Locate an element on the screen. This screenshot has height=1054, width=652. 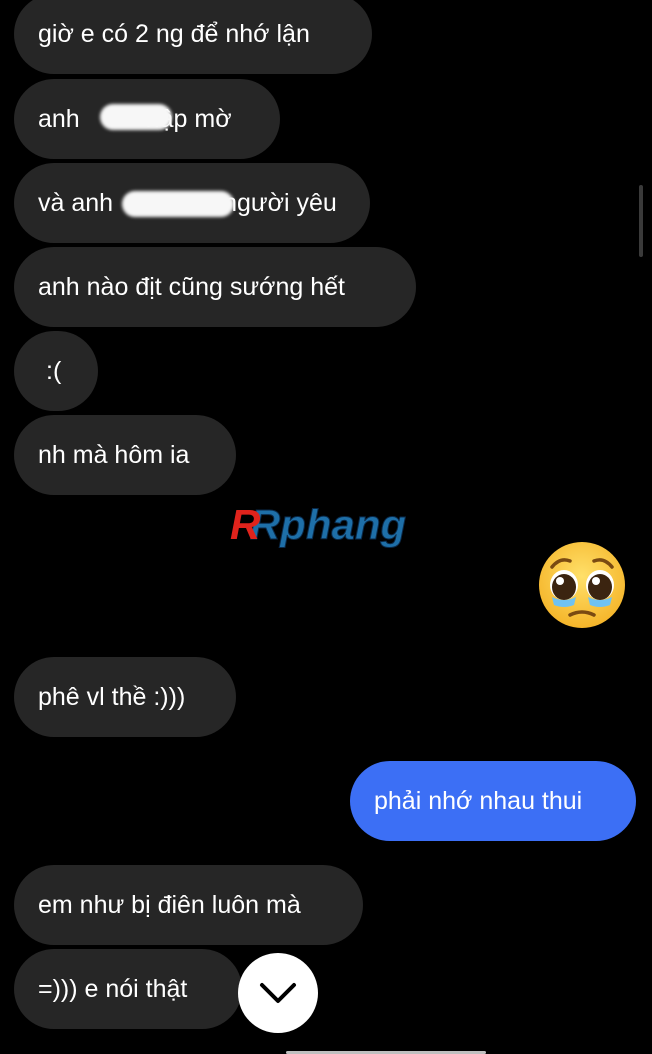
message-bubble-incoming: phê vl thề :))) is located at coordinates (125, 697).